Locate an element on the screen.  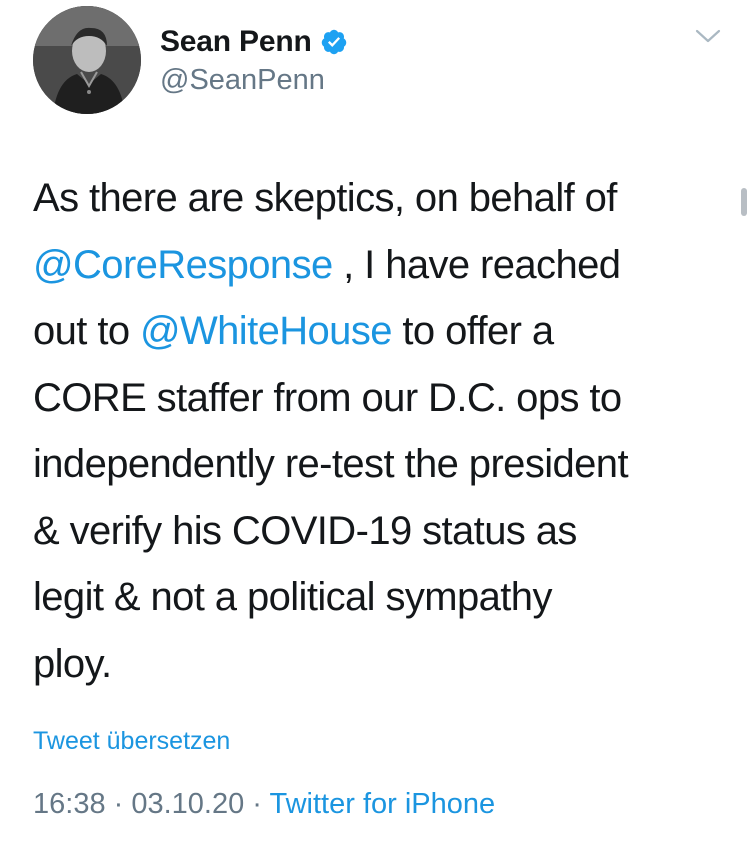
tweet-meta: 16:38 · 03.10.20 · Twitter for iPhone is located at coordinates (264, 804).